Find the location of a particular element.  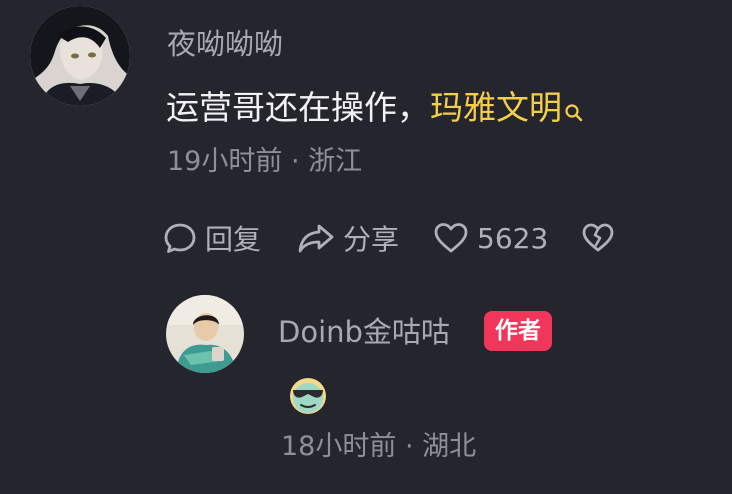

comment-time: 19小时前 is located at coordinates (225, 161).